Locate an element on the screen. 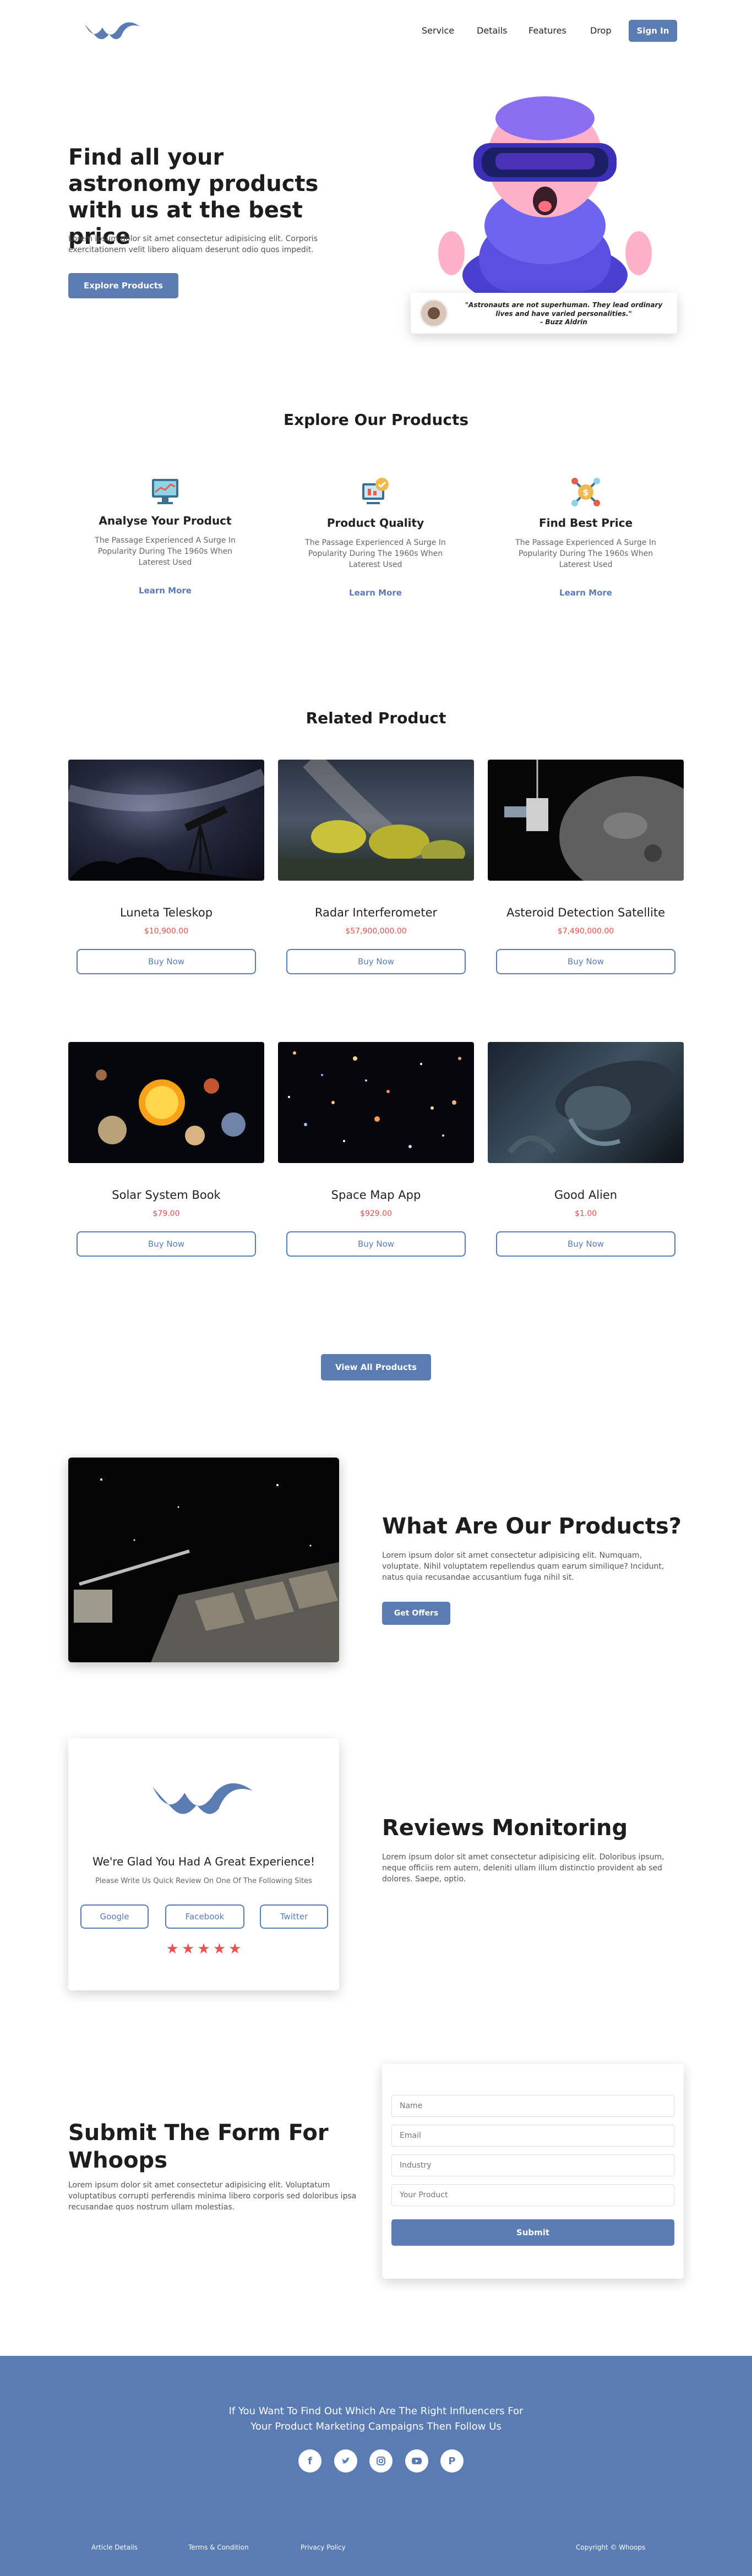  feature-title: Analyse Your Product is located at coordinates (165, 520).